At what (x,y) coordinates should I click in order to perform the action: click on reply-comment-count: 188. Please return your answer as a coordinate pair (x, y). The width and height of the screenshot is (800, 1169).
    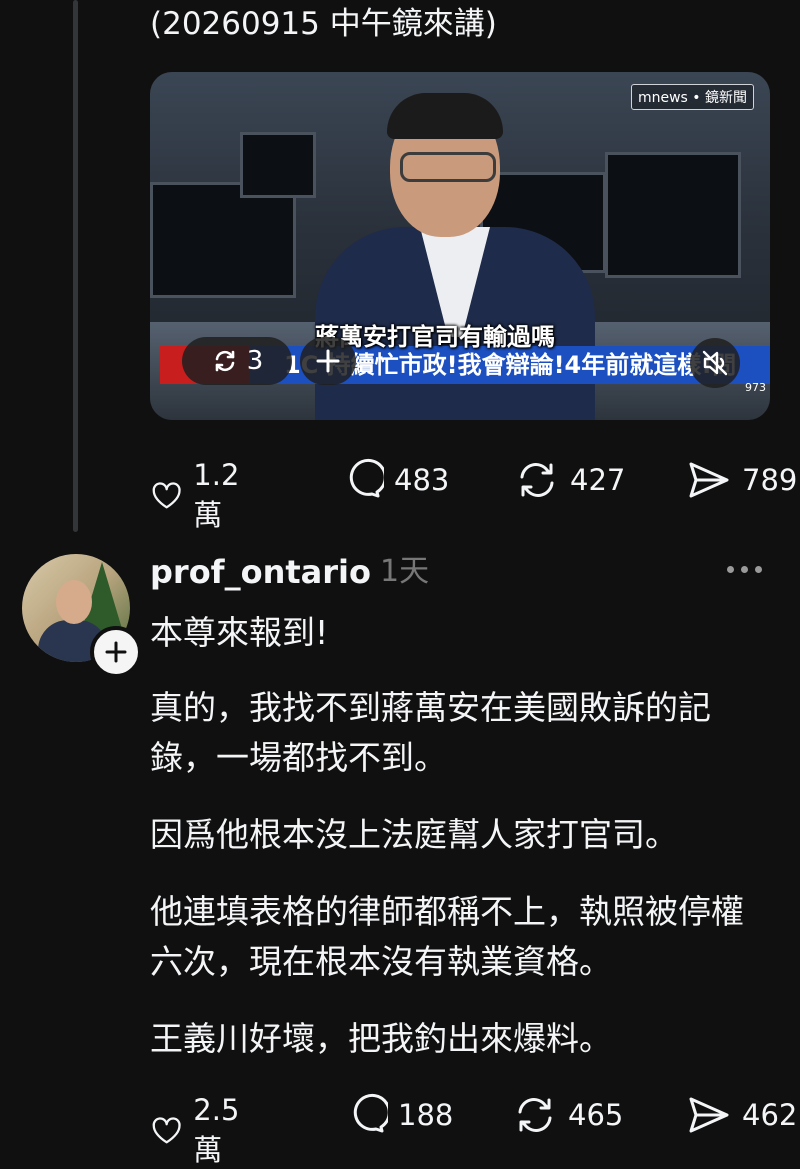
    Looking at the image, I should click on (426, 1115).